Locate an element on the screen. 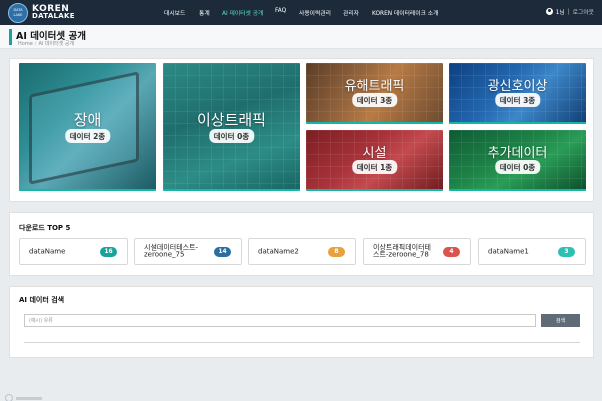 The width and height of the screenshot is (602, 401). category-tile-obstacle: 장애 데이터 2종 is located at coordinates (87, 127).